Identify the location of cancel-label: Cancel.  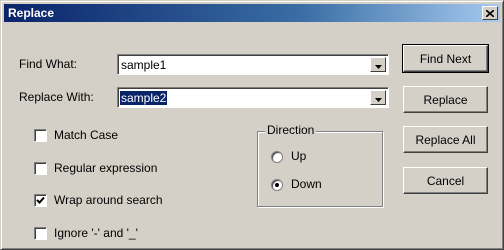
(445, 180).